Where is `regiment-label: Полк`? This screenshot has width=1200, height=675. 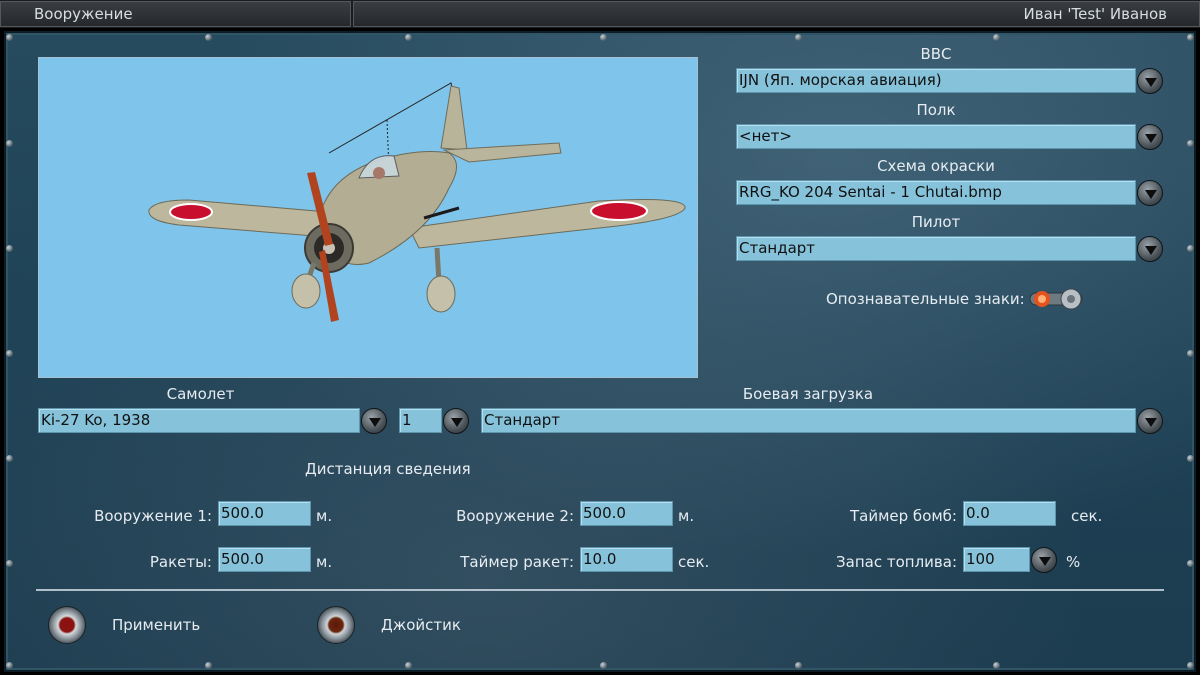
regiment-label: Полк is located at coordinates (936, 110).